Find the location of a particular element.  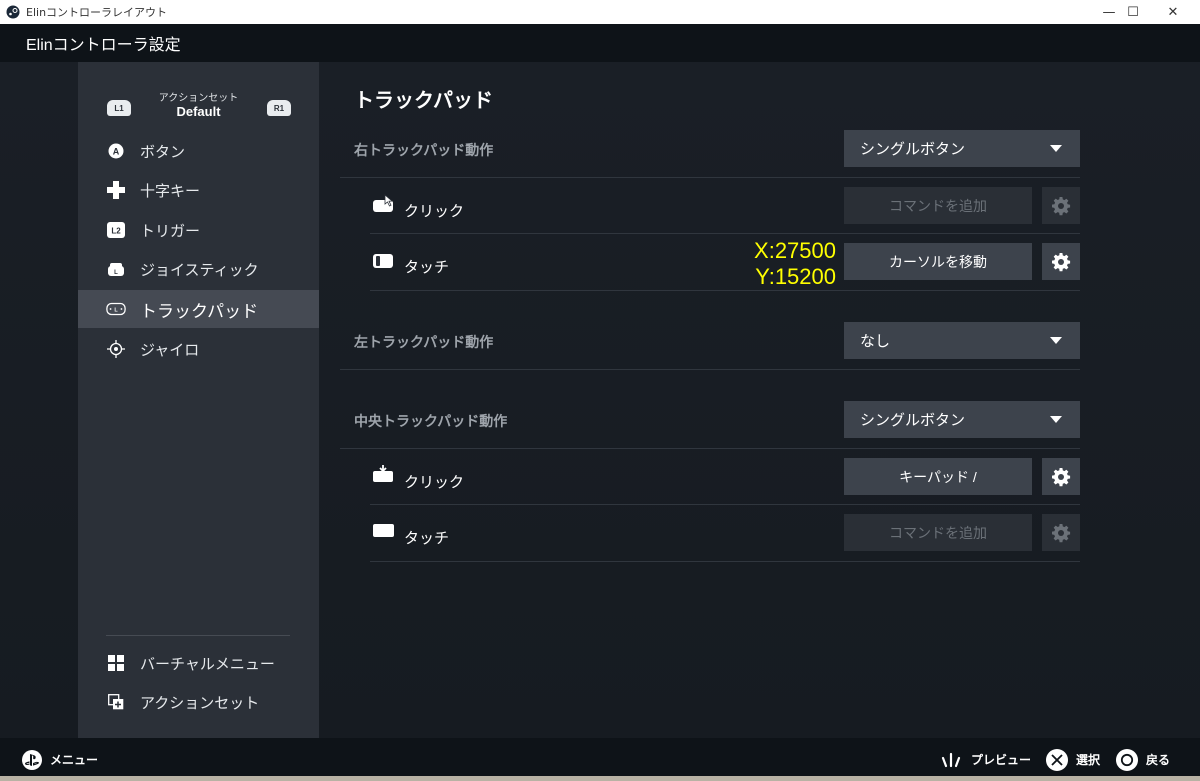

sidebar-item-label: ジョイスティック is located at coordinates (199, 270).